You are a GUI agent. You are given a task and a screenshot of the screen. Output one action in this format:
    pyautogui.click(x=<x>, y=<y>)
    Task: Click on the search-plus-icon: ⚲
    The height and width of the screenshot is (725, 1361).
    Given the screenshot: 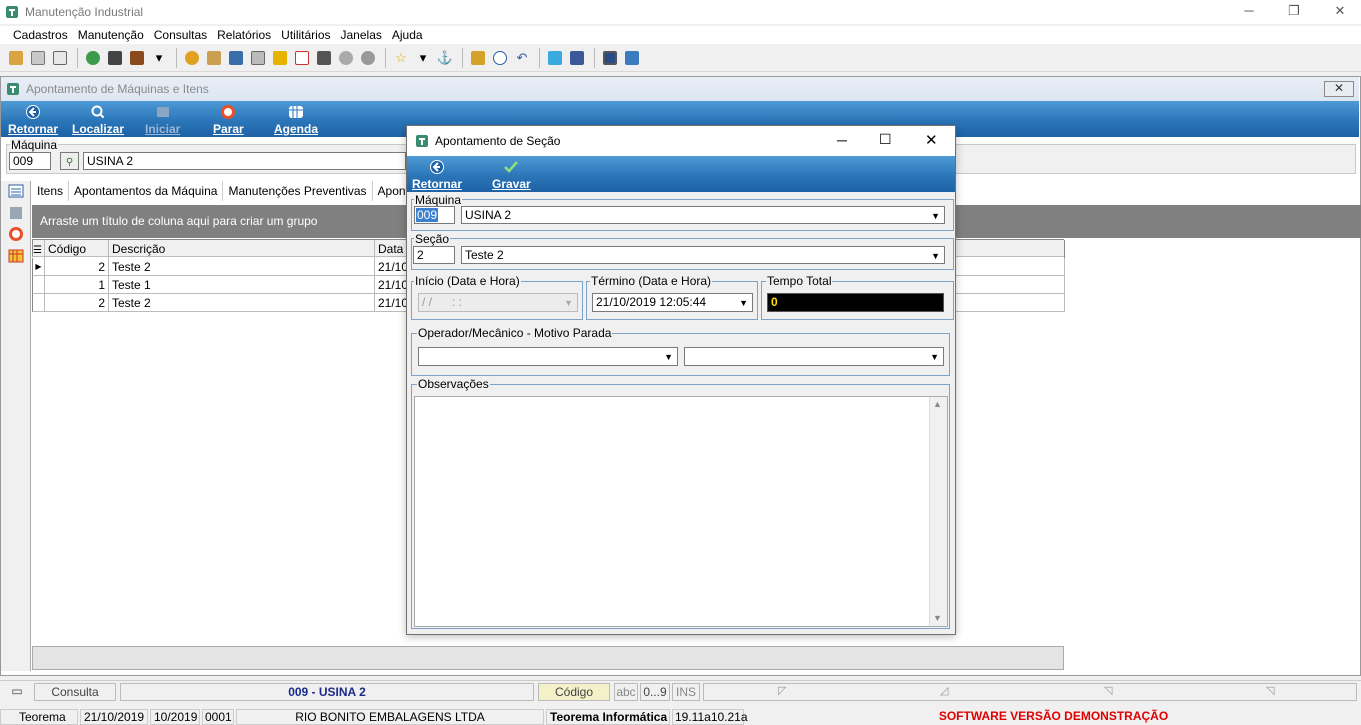 What is the action you would take?
    pyautogui.click(x=69, y=162)
    